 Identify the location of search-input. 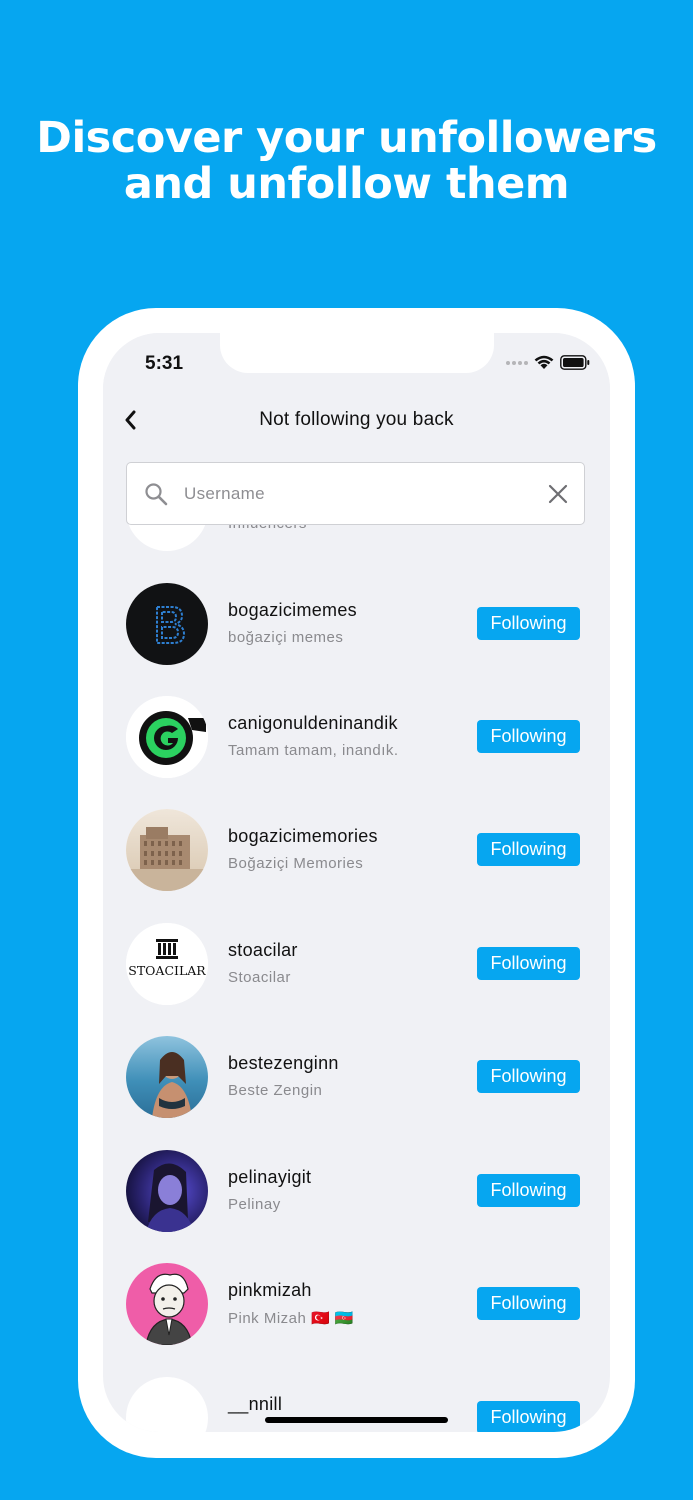
(354, 494).